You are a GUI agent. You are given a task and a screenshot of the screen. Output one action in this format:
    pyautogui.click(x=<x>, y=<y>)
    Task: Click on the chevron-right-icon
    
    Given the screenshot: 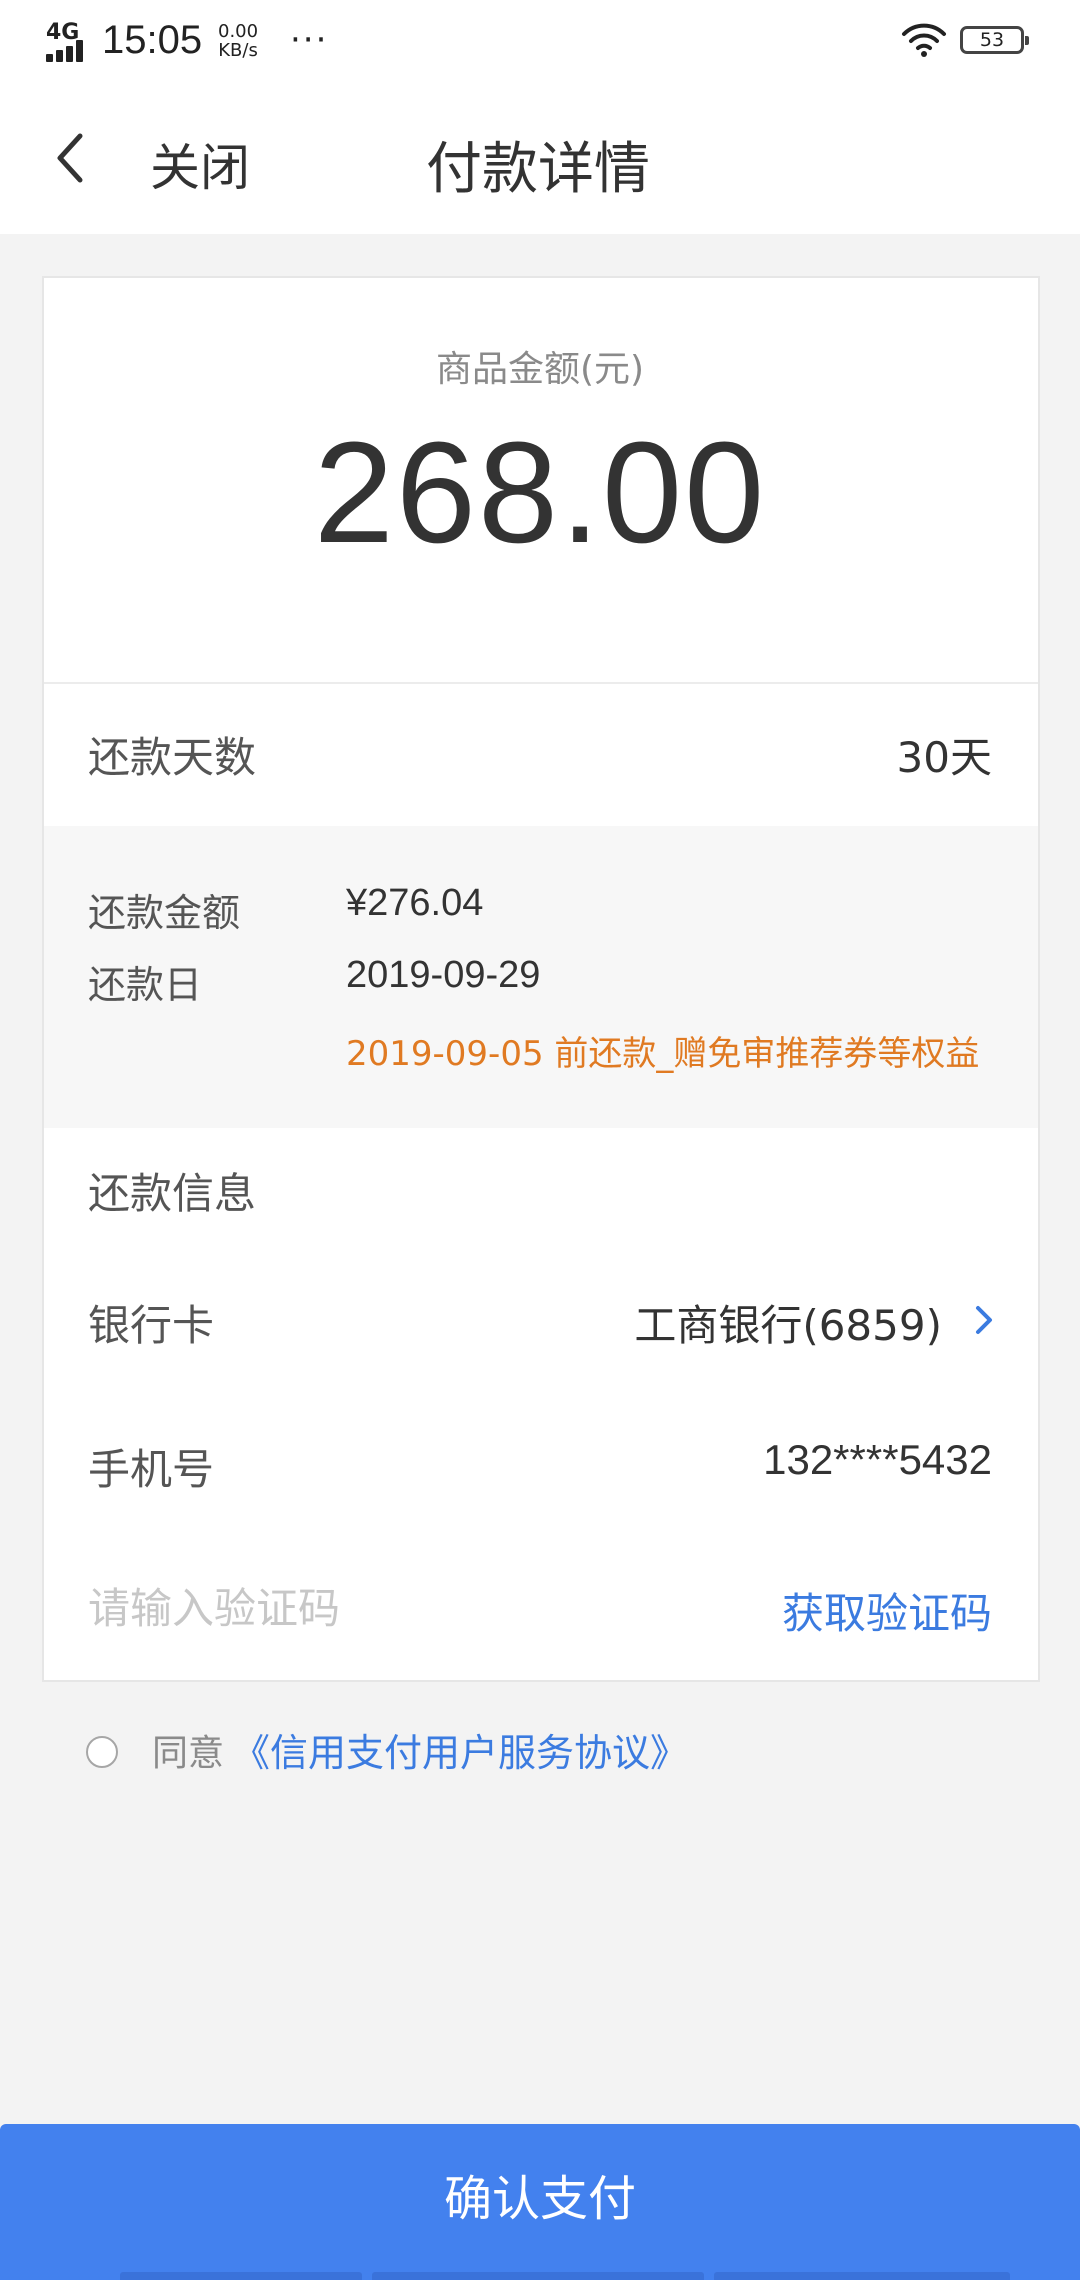 What is the action you would take?
    pyautogui.click(x=984, y=1320)
    